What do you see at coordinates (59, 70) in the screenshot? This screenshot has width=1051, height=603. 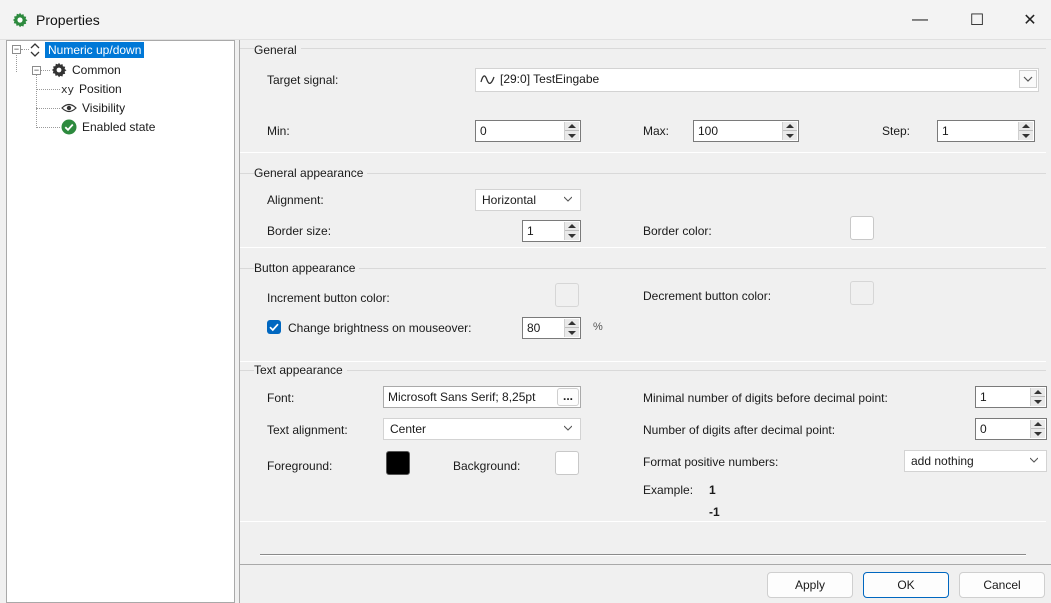 I see `gear-icon` at bounding box center [59, 70].